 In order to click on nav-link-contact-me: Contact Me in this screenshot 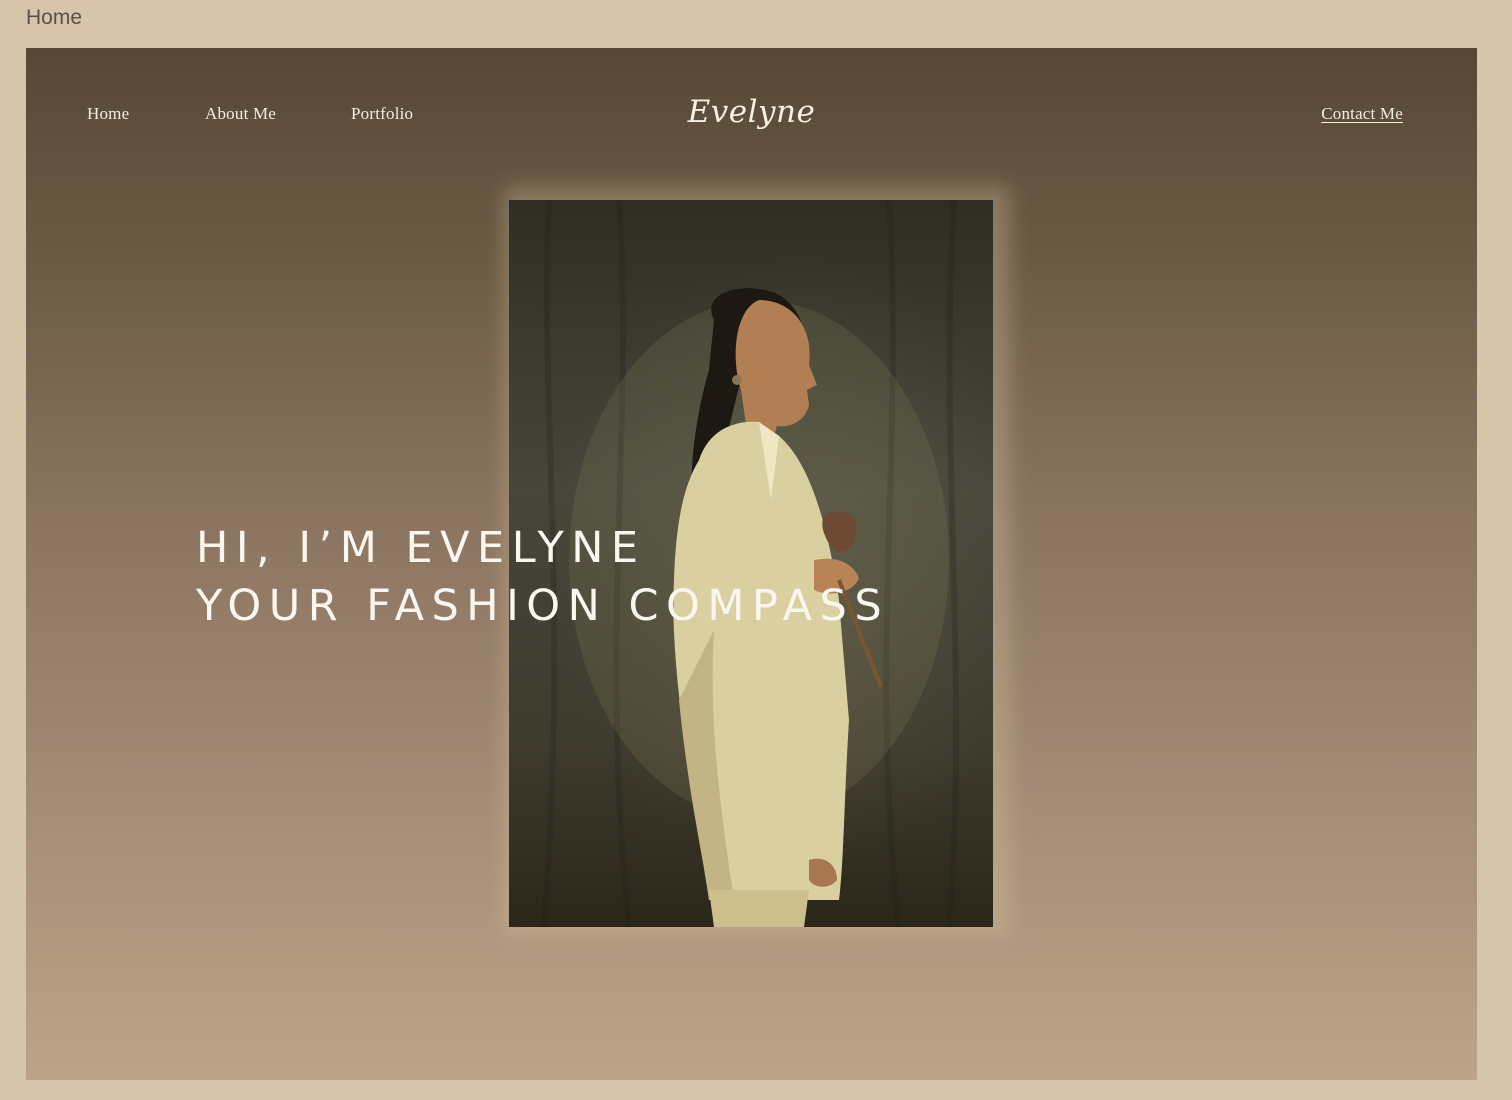, I will do `click(1362, 114)`.